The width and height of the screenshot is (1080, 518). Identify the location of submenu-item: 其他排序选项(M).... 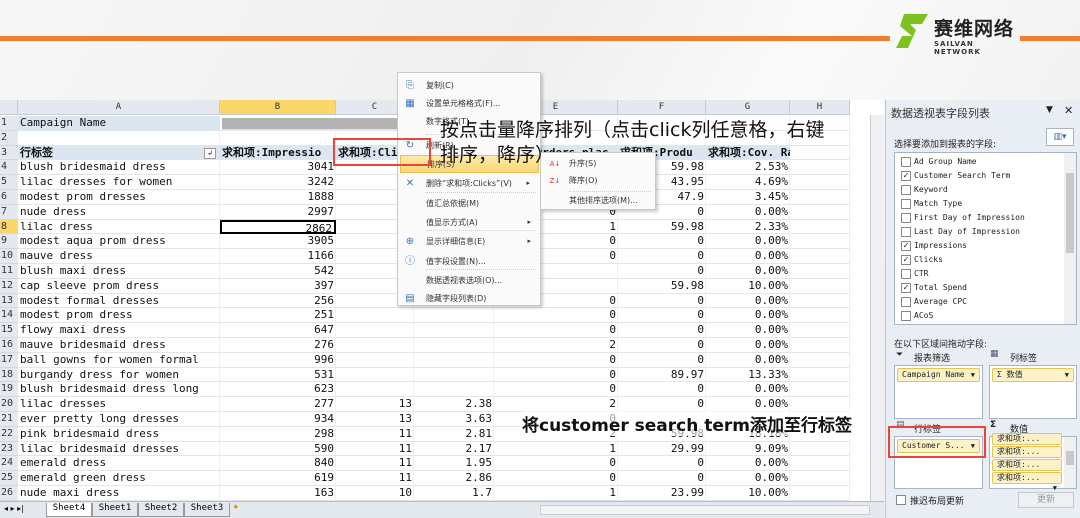
(599, 201).